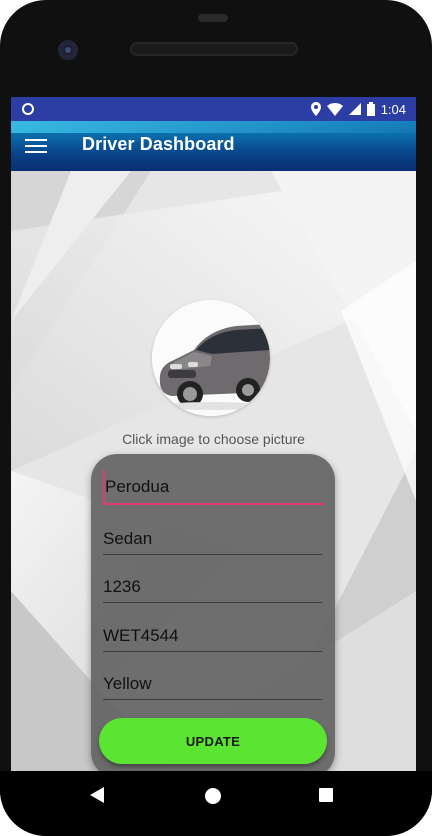 Image resolution: width=432 pixels, height=836 pixels. I want to click on color-field, so click(212, 684).